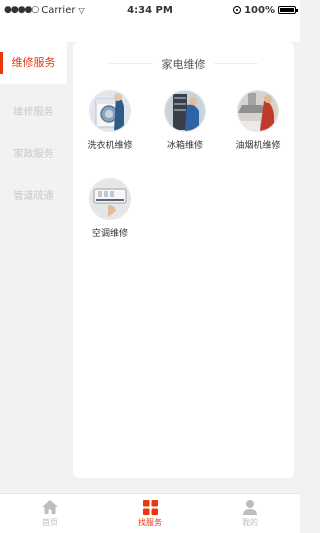 The height and width of the screenshot is (533, 320). What do you see at coordinates (150, 31) in the screenshot?
I see `header-spacer` at bounding box center [150, 31].